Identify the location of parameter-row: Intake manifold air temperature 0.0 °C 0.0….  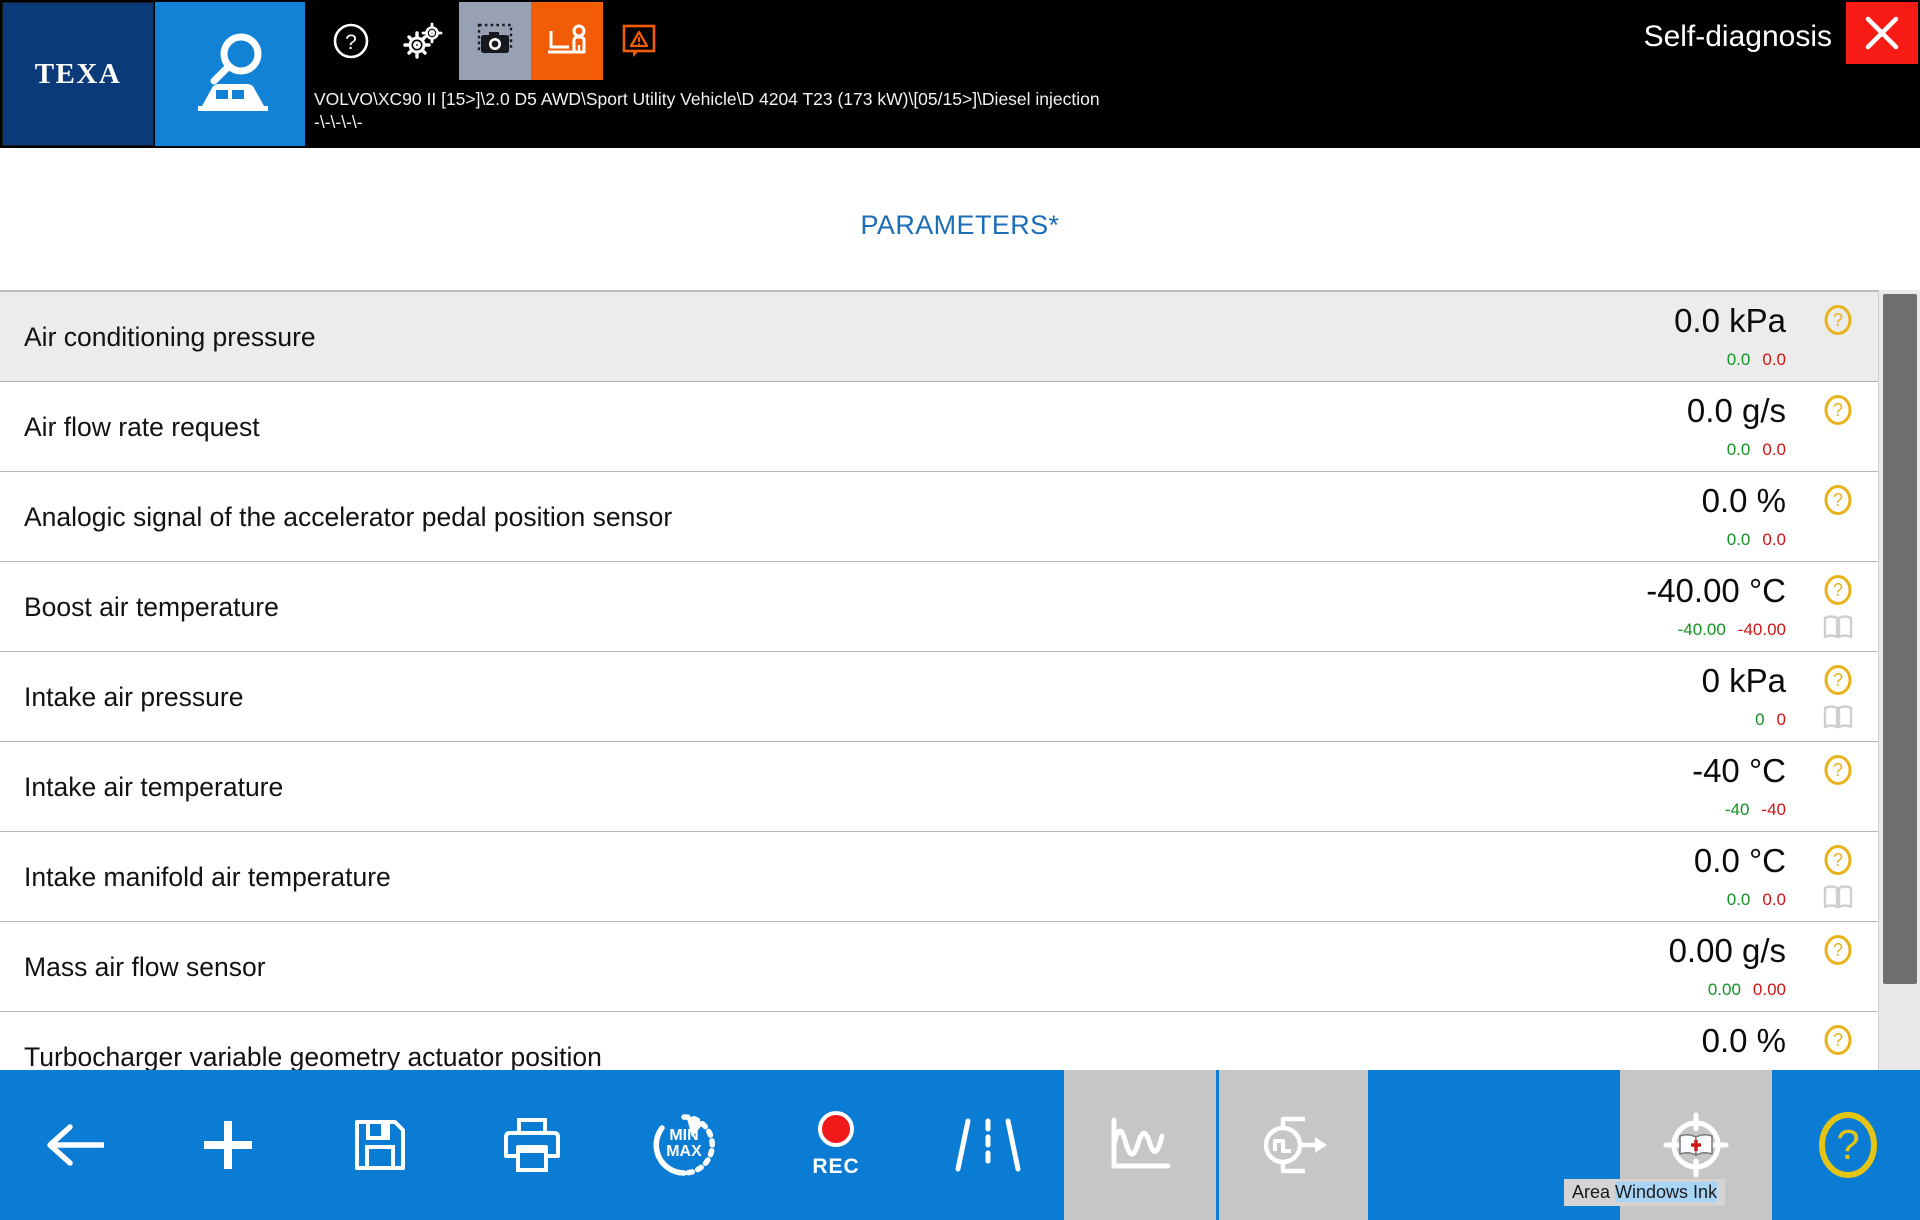
(939, 877).